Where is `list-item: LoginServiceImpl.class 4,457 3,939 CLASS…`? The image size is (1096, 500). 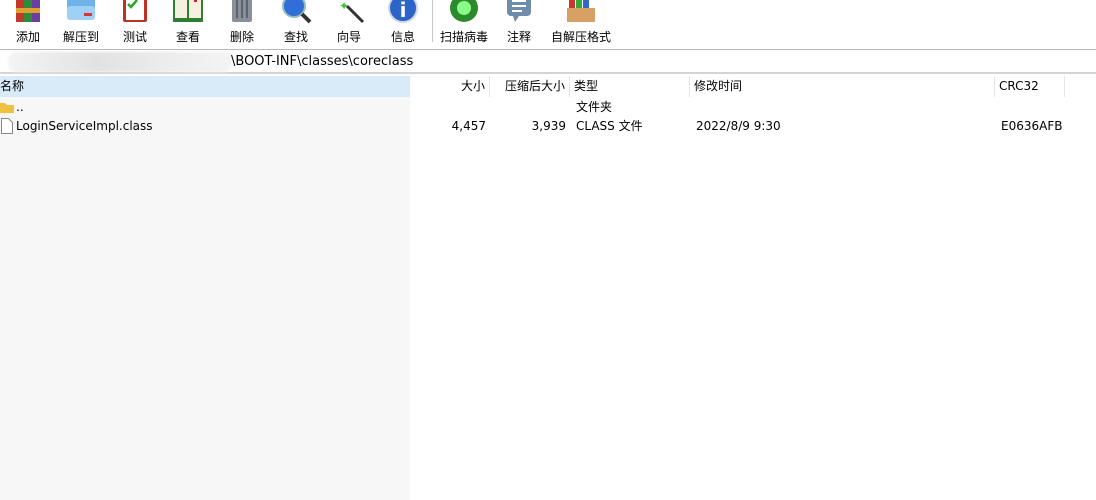
list-item: LoginServiceImpl.class 4,457 3,939 CLASS… is located at coordinates (548, 126).